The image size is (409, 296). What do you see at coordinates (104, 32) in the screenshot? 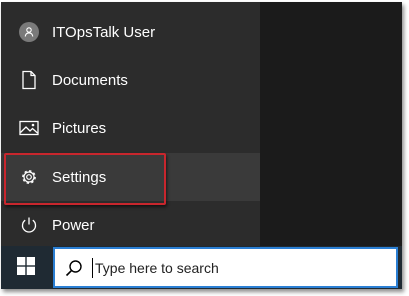
I see `user-account-label: ITOpsTalk User` at bounding box center [104, 32].